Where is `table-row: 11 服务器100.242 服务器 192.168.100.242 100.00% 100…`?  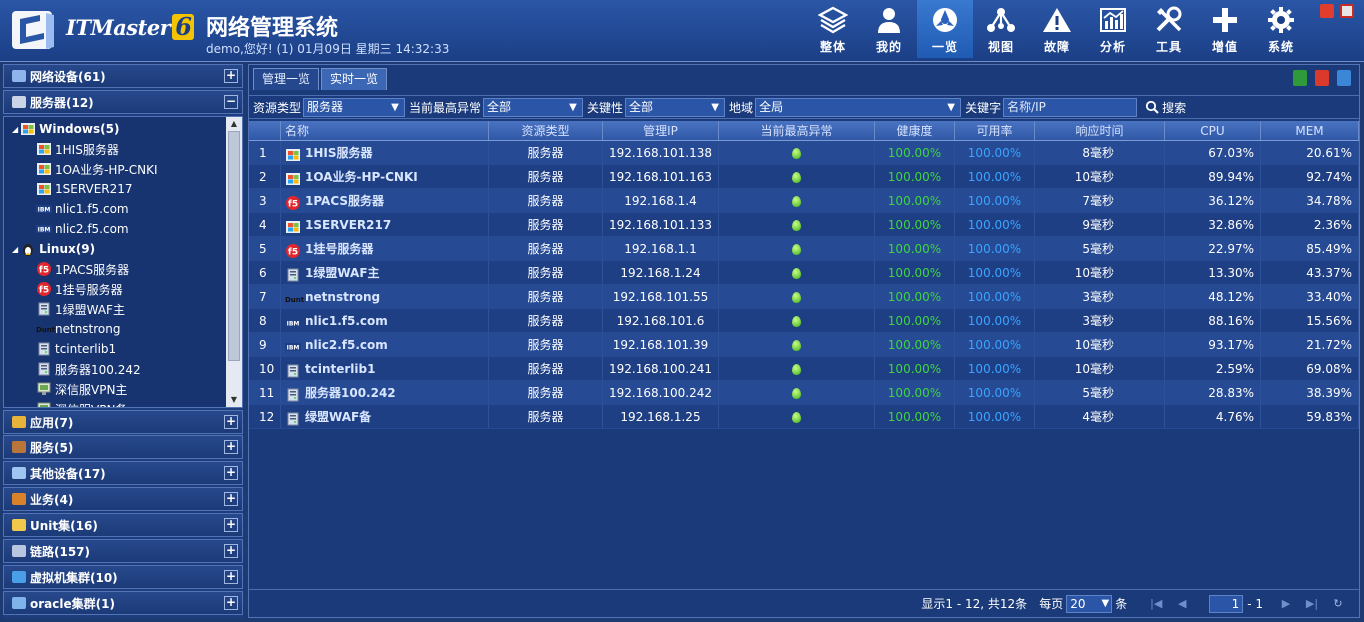 table-row: 11 服务器100.242 服务器 192.168.100.242 100.00% 100… is located at coordinates (804, 393).